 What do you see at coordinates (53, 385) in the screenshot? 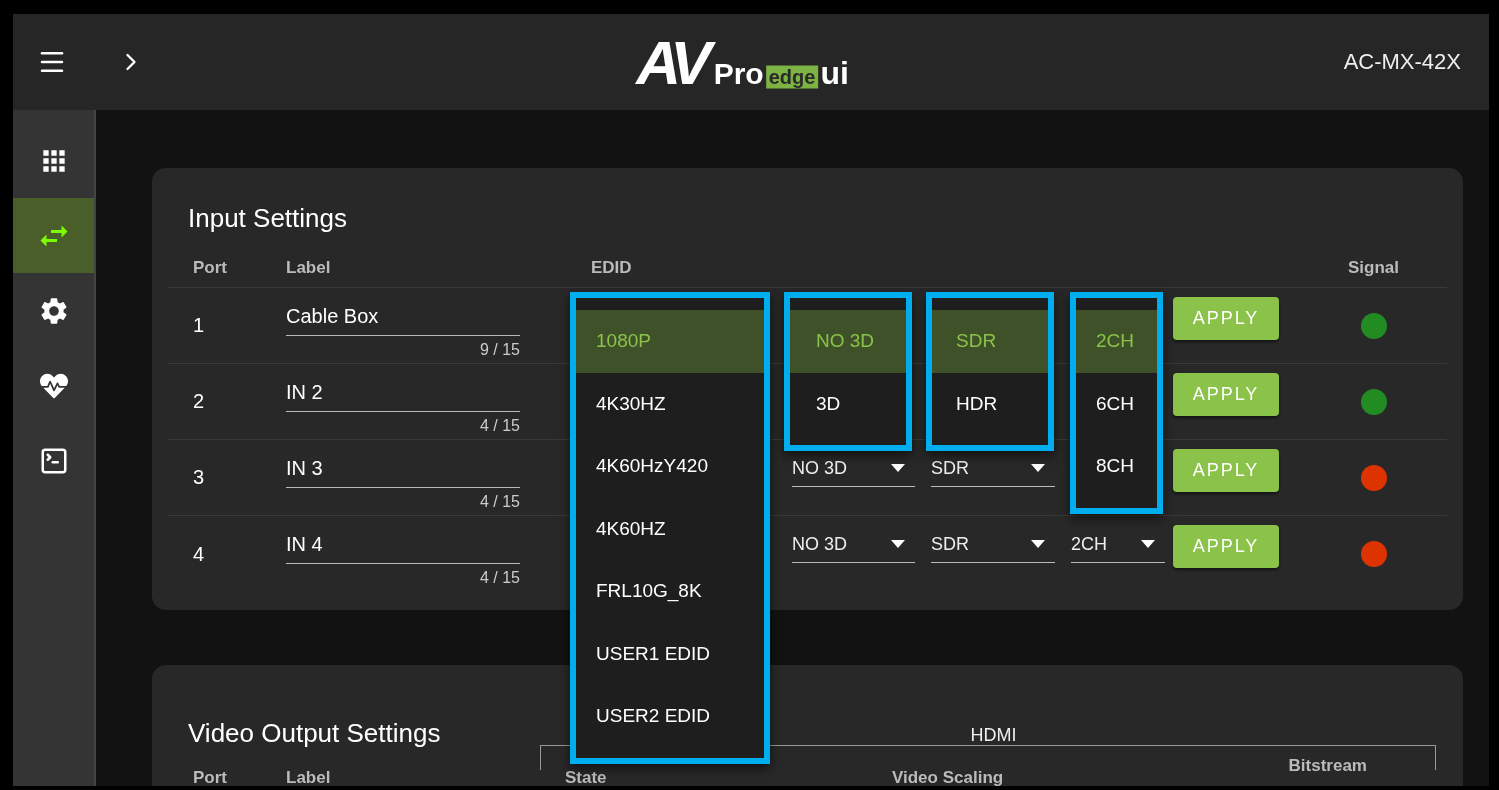
I see `heartbeat-icon` at bounding box center [53, 385].